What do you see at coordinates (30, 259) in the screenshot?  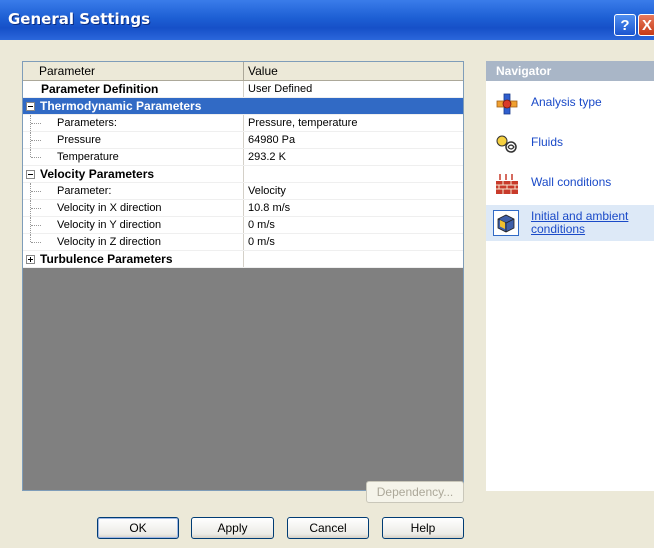 I see `expand-icon` at bounding box center [30, 259].